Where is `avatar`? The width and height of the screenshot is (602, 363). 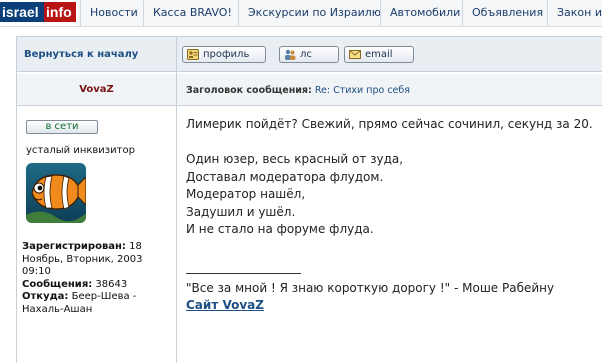
avatar is located at coordinates (56, 193).